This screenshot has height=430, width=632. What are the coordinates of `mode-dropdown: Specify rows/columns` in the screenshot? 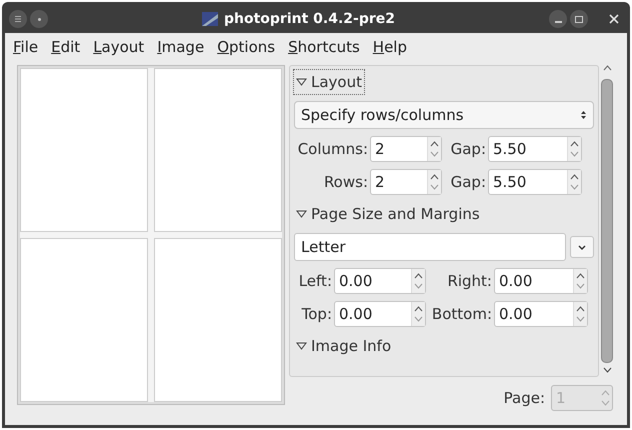 It's located at (444, 115).